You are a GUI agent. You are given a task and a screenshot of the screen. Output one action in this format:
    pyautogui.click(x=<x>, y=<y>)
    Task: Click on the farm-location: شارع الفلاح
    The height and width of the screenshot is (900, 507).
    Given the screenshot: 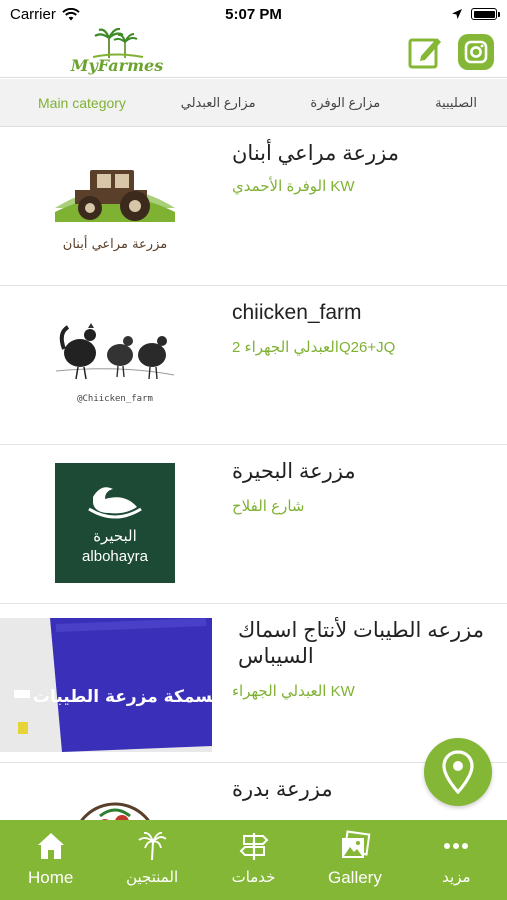 What is the action you would take?
    pyautogui.click(x=268, y=506)
    